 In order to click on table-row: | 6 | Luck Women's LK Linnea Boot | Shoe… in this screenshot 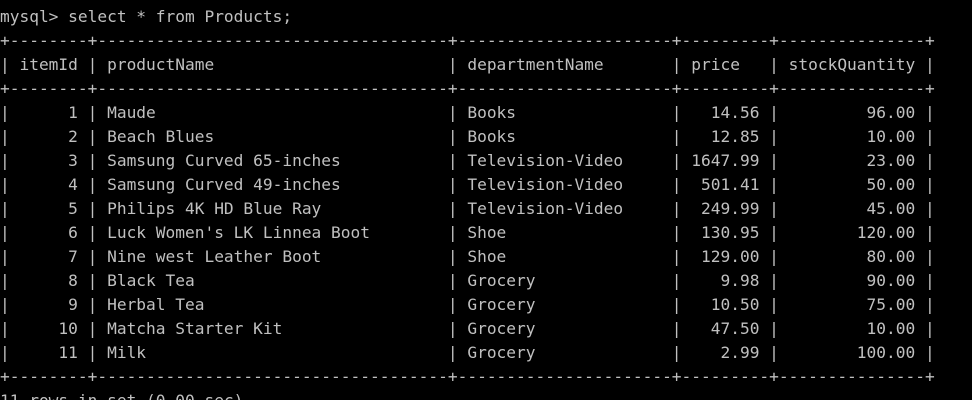, I will do `click(467, 232)`.